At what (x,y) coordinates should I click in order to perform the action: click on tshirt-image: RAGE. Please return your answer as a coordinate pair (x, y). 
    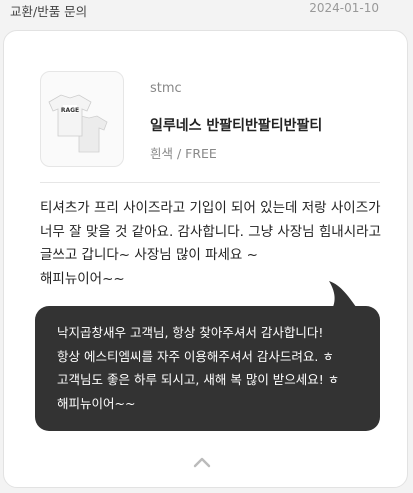
    Looking at the image, I should click on (78, 123).